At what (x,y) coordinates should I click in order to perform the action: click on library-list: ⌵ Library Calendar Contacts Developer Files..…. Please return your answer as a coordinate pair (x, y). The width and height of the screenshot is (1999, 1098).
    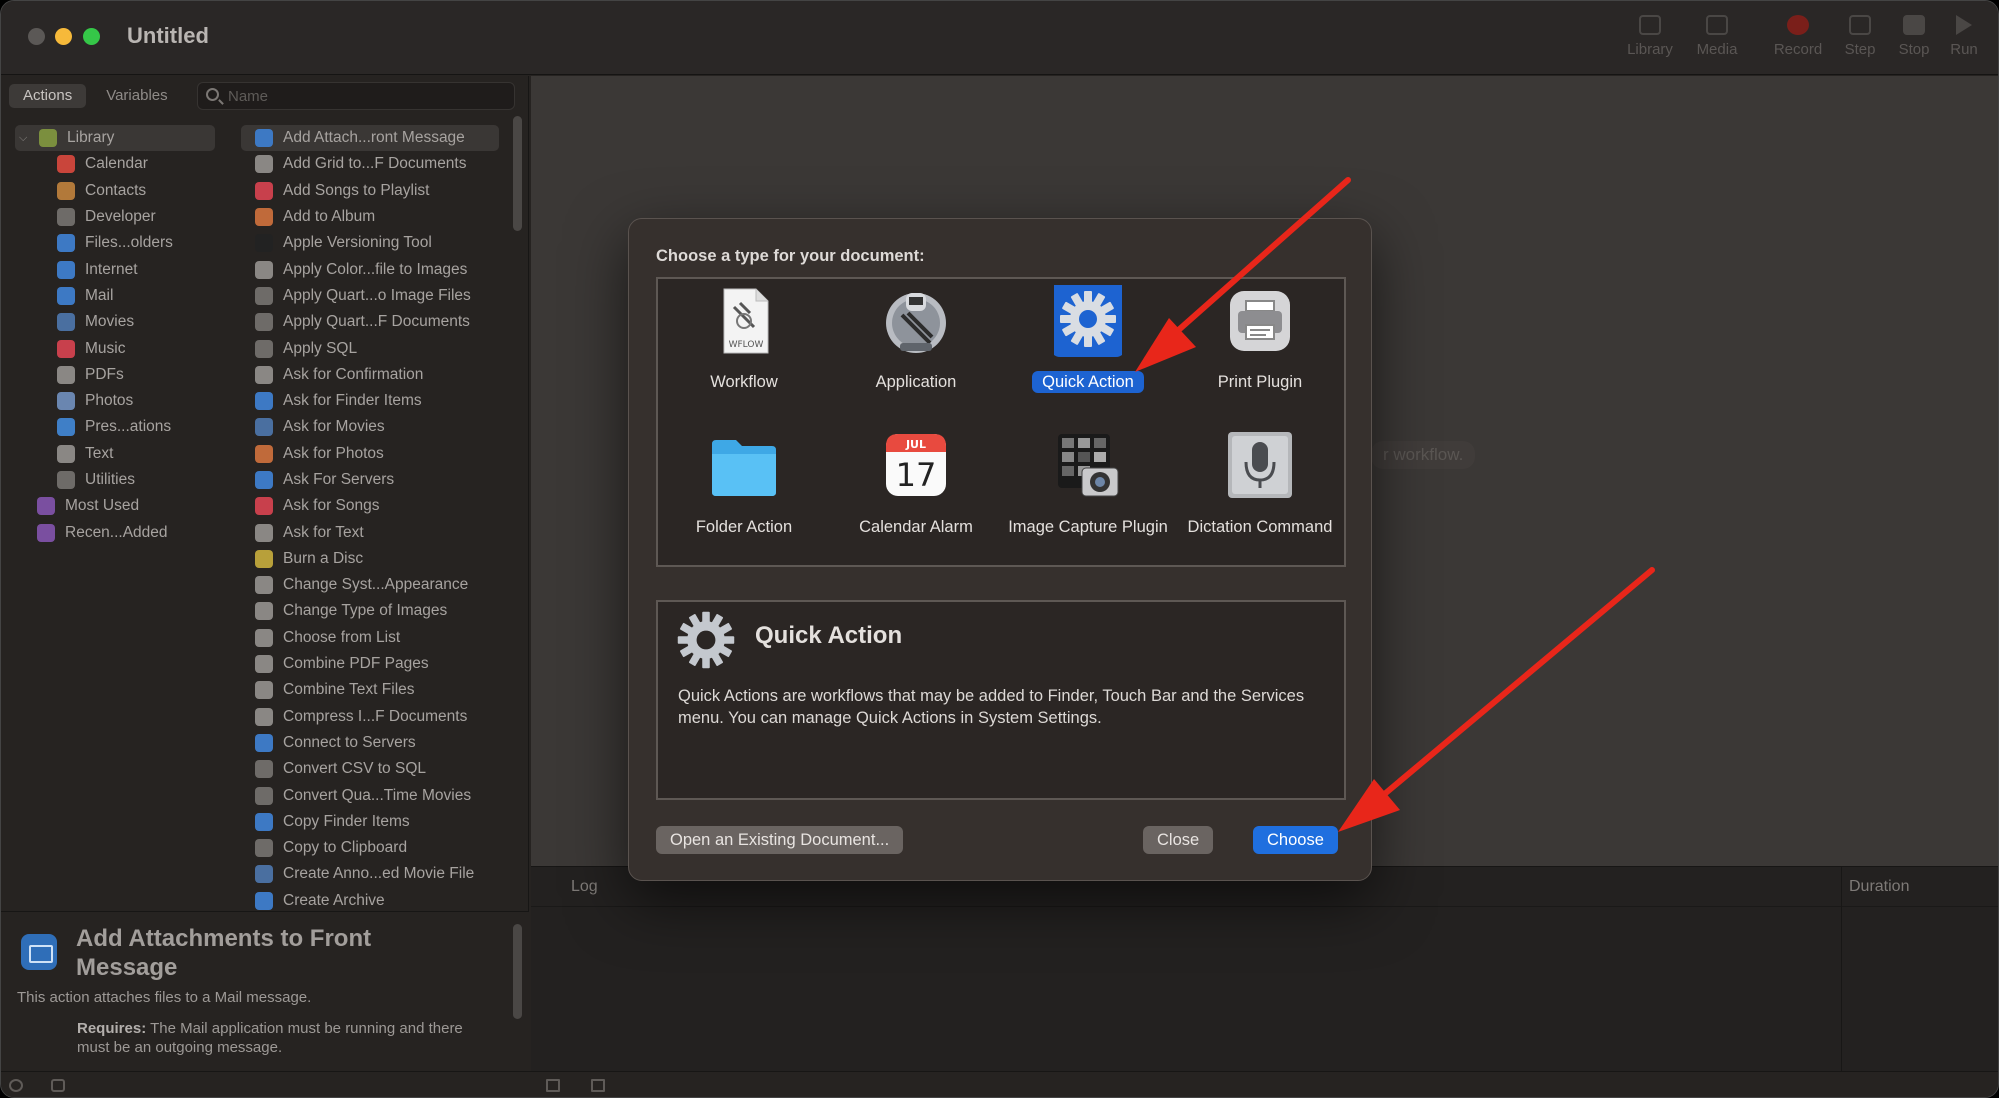
    Looking at the image, I should click on (115, 335).